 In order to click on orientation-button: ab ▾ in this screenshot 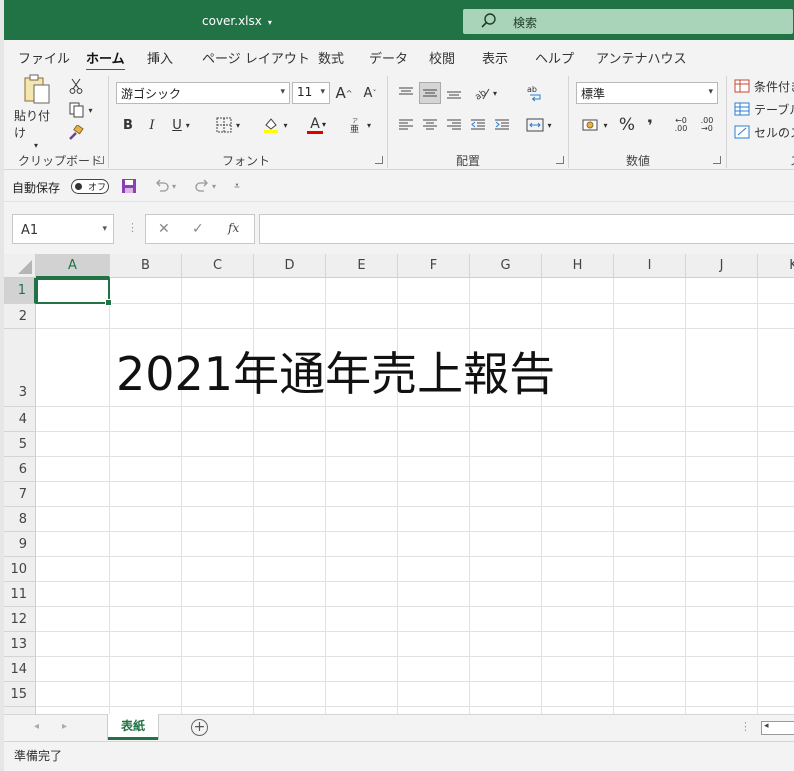, I will do `click(485, 93)`.